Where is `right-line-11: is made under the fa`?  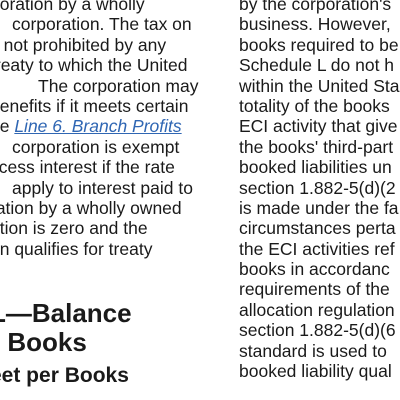 right-line-11: is made under the fa is located at coordinates (319, 207).